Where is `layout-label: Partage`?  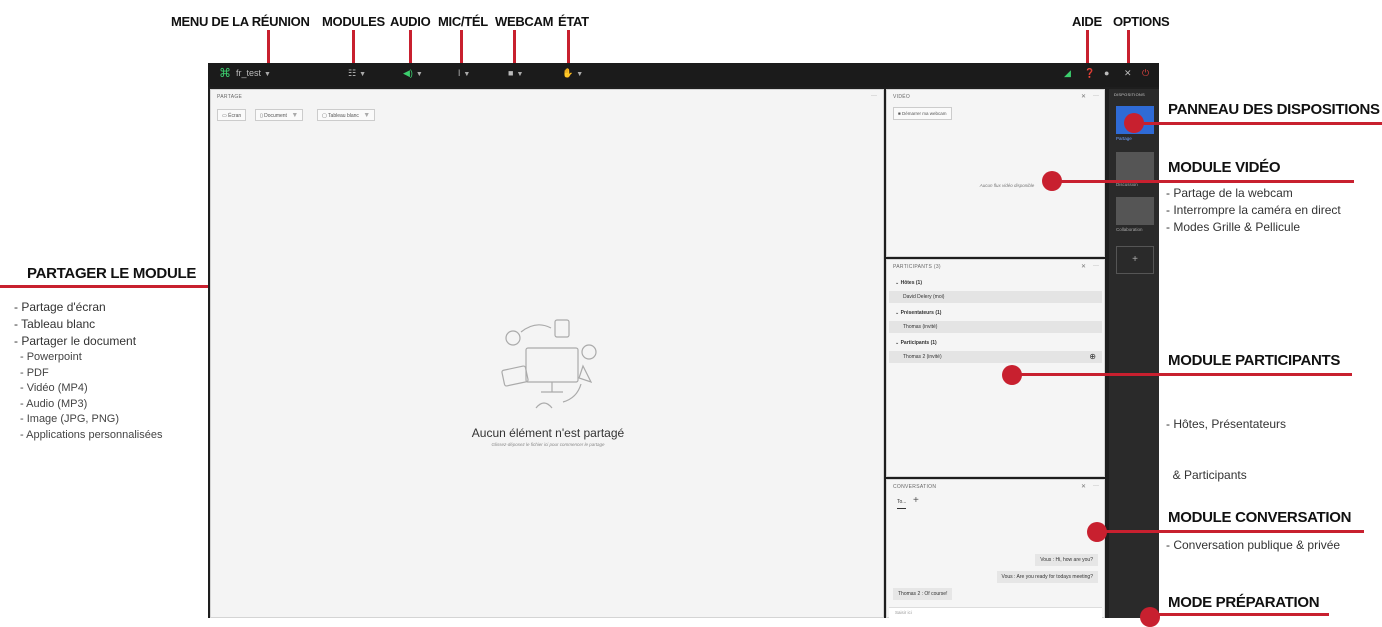
layout-label: Partage is located at coordinates (1124, 138).